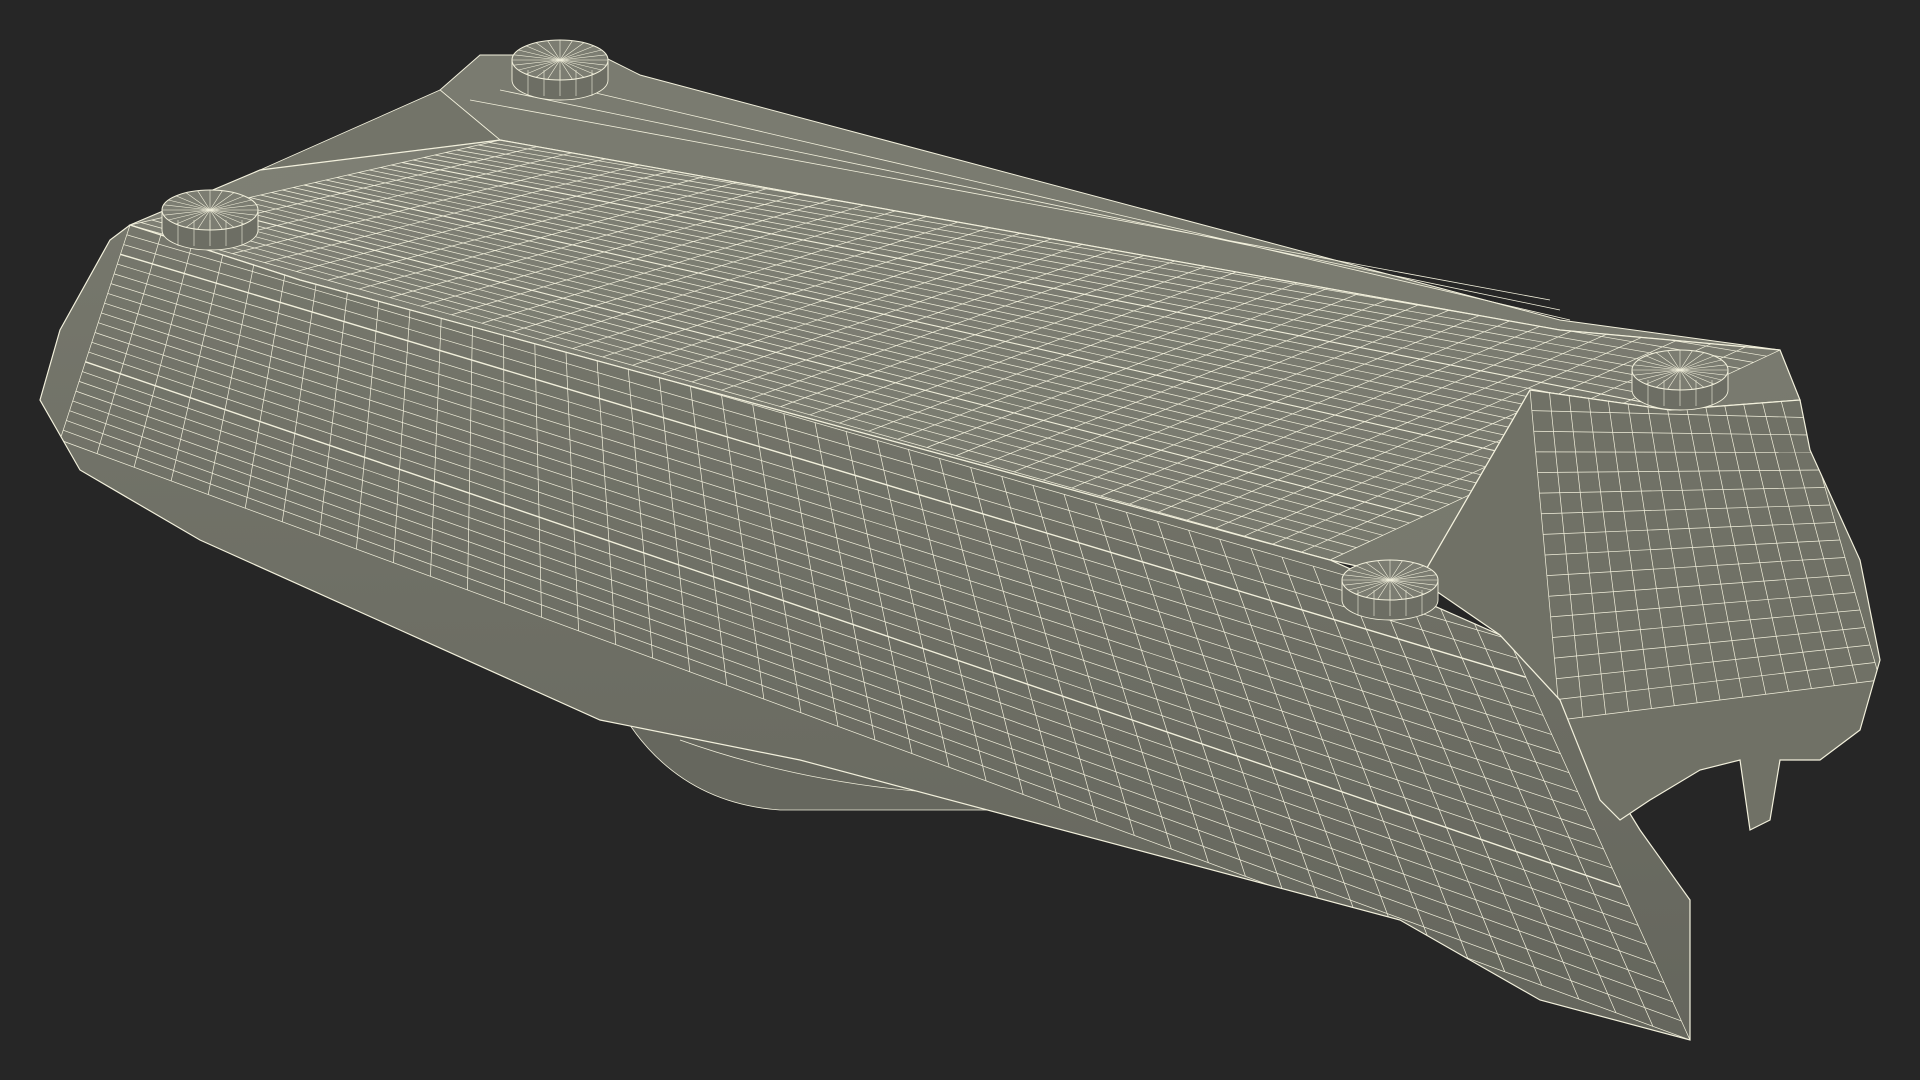 This screenshot has height=1080, width=1920. I want to click on pad-back-right, so click(1680, 380).